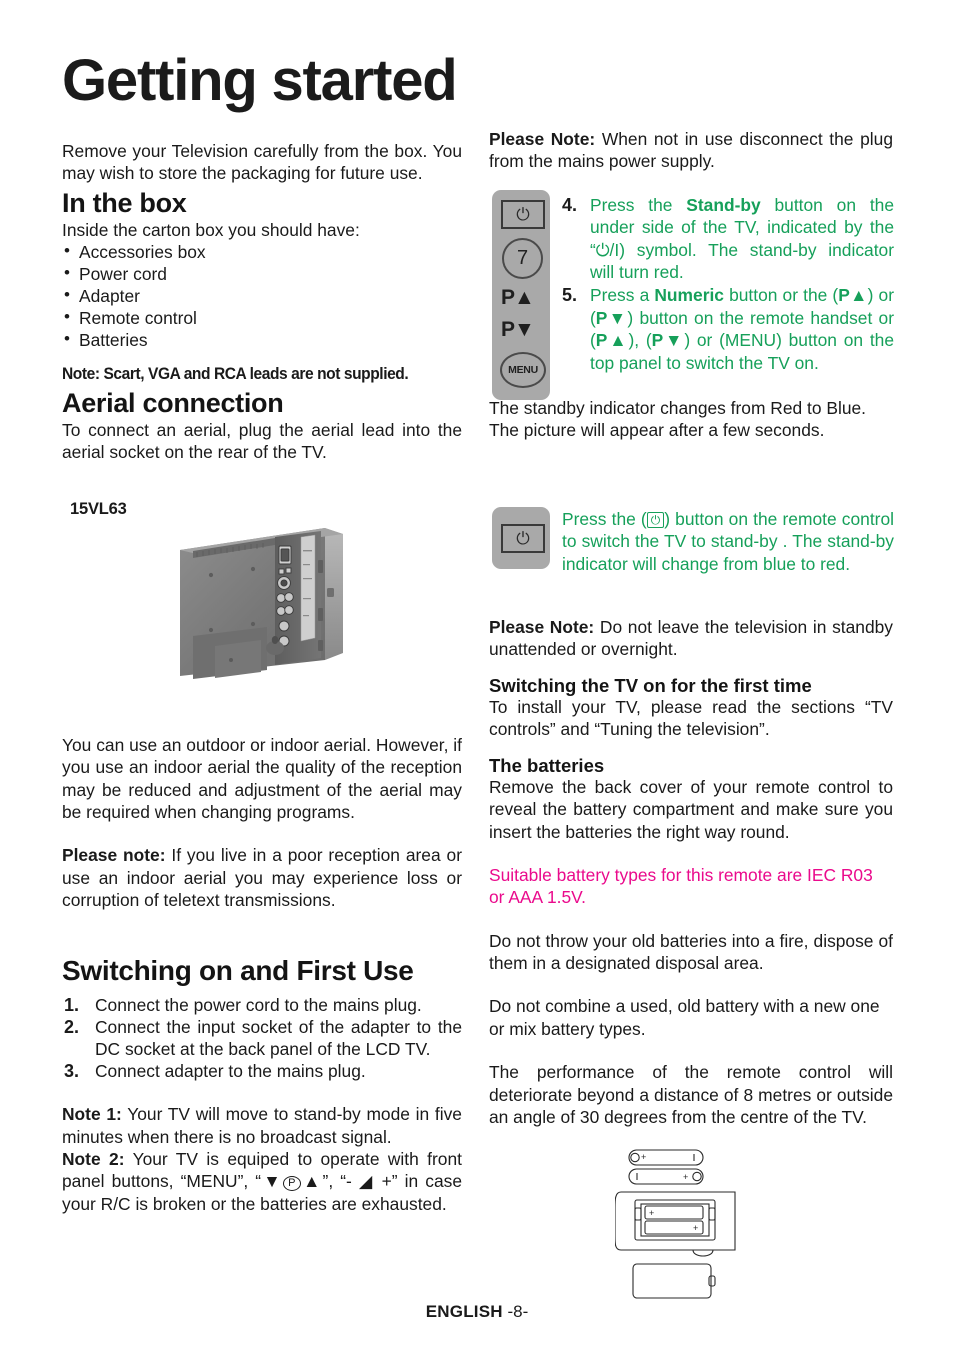 The image size is (954, 1350). What do you see at coordinates (651, 1213) in the screenshot?
I see `polarity-plus-3: +` at bounding box center [651, 1213].